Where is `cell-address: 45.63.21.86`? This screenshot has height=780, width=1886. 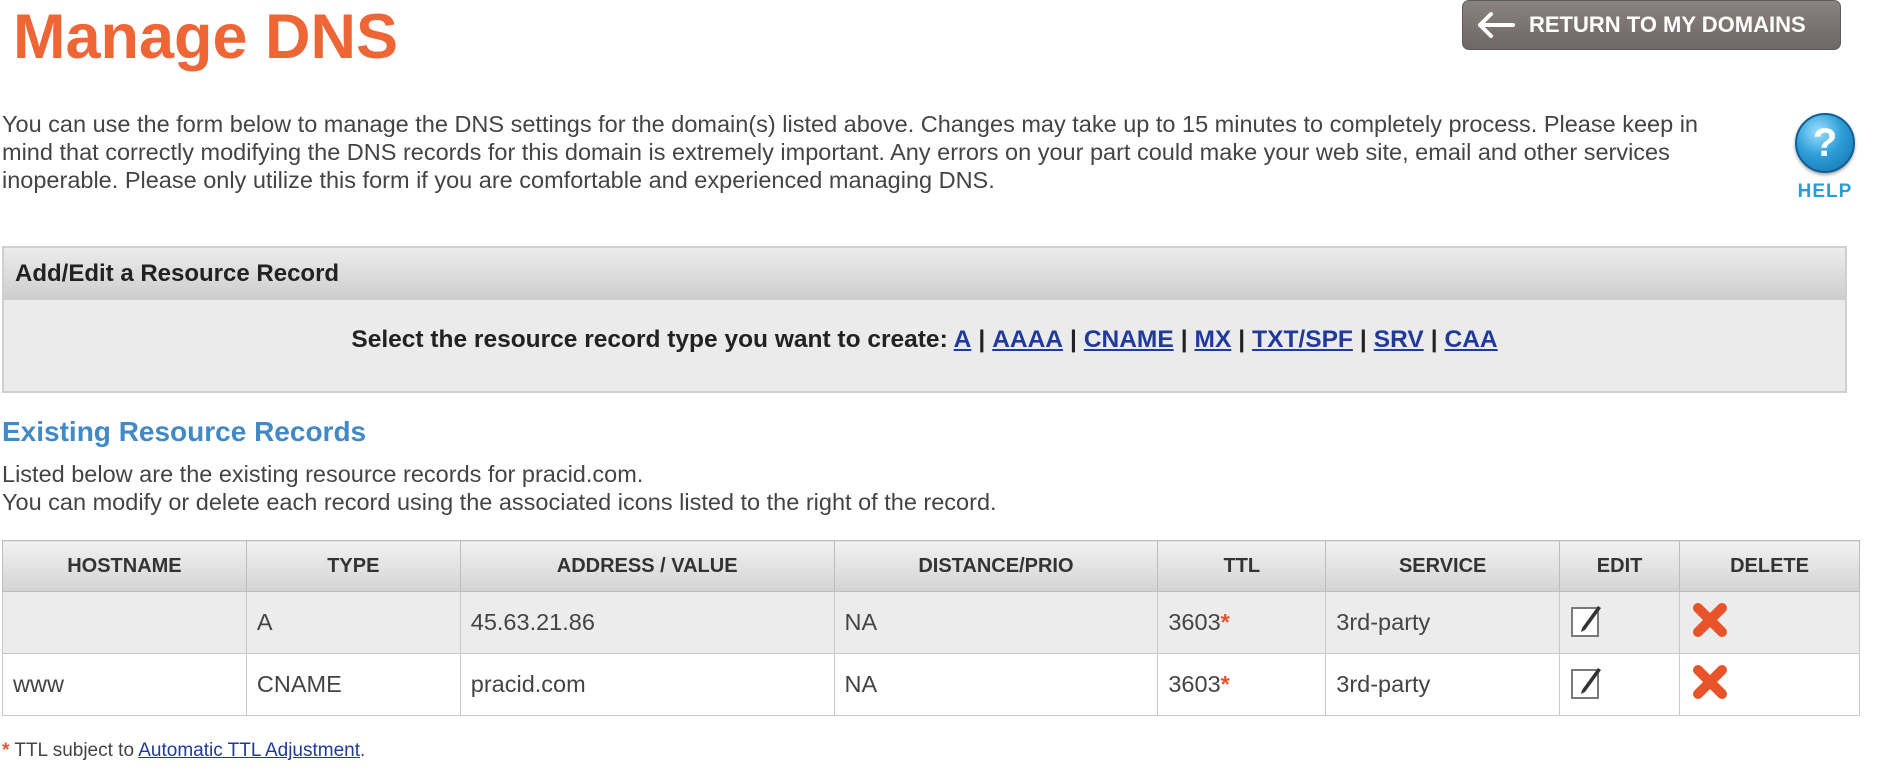 cell-address: 45.63.21.86 is located at coordinates (647, 622).